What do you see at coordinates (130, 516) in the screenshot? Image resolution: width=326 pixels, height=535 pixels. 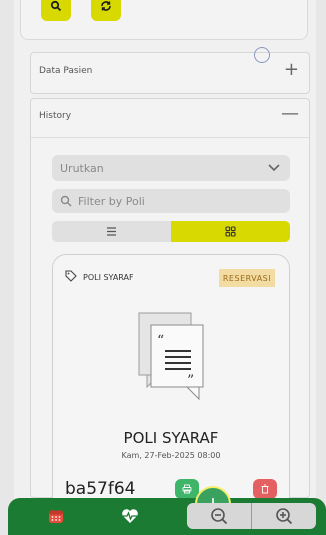 I see `heartbeat-icon` at bounding box center [130, 516].